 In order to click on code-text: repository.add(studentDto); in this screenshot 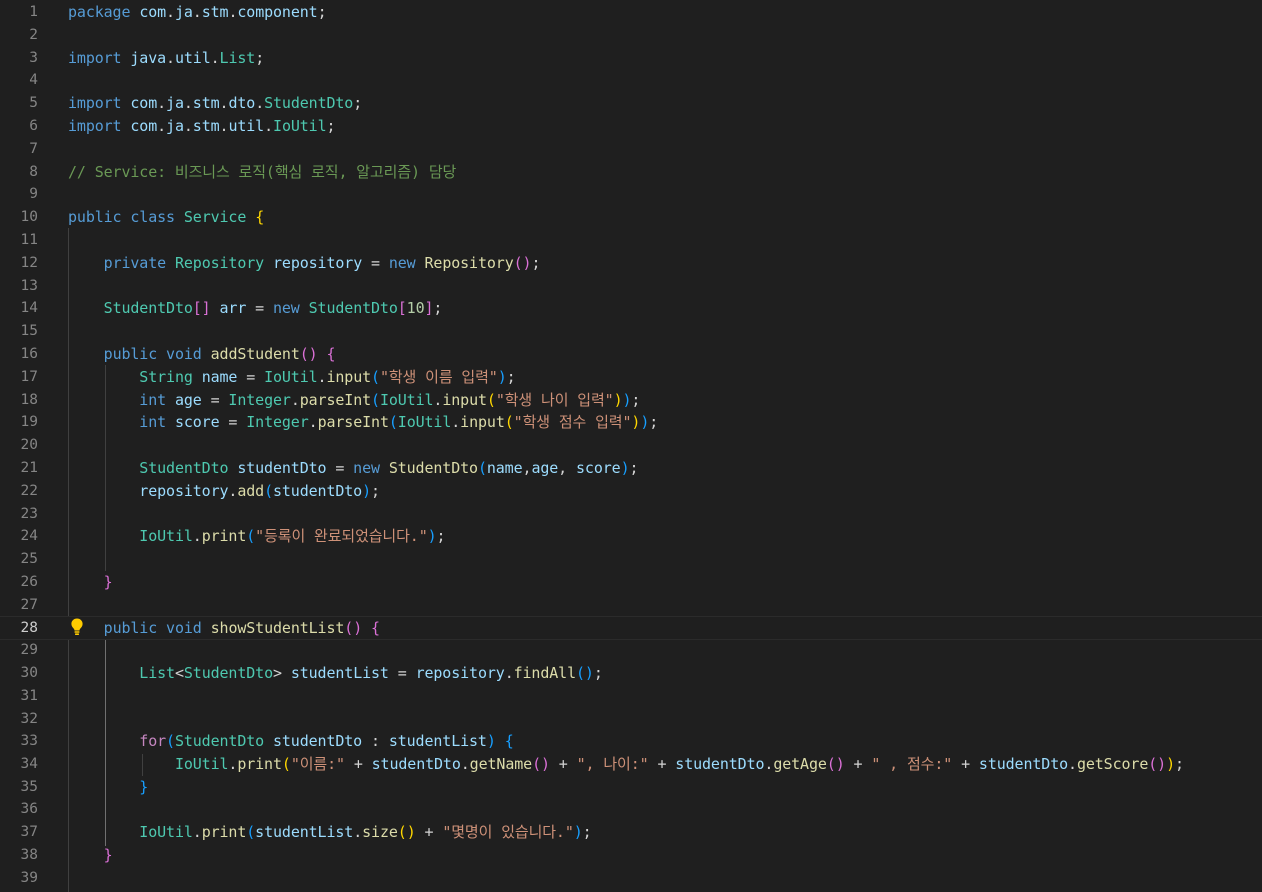, I will do `click(224, 491)`.